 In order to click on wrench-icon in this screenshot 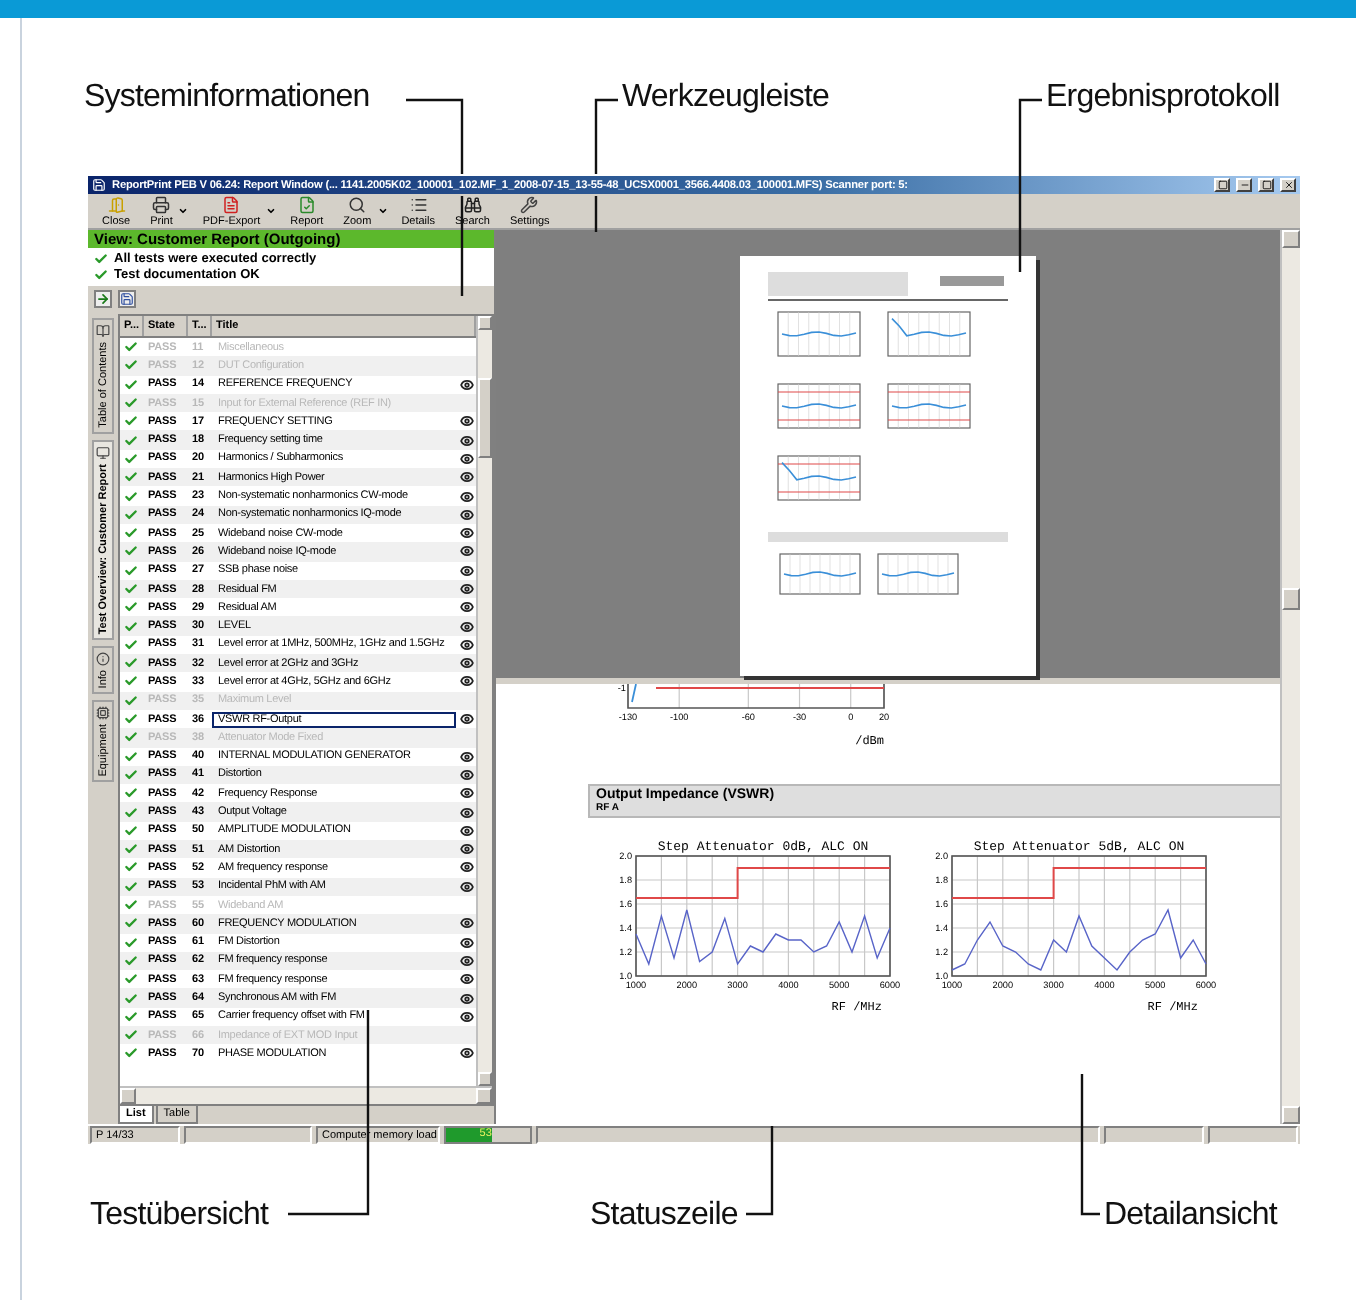, I will do `click(529, 204)`.